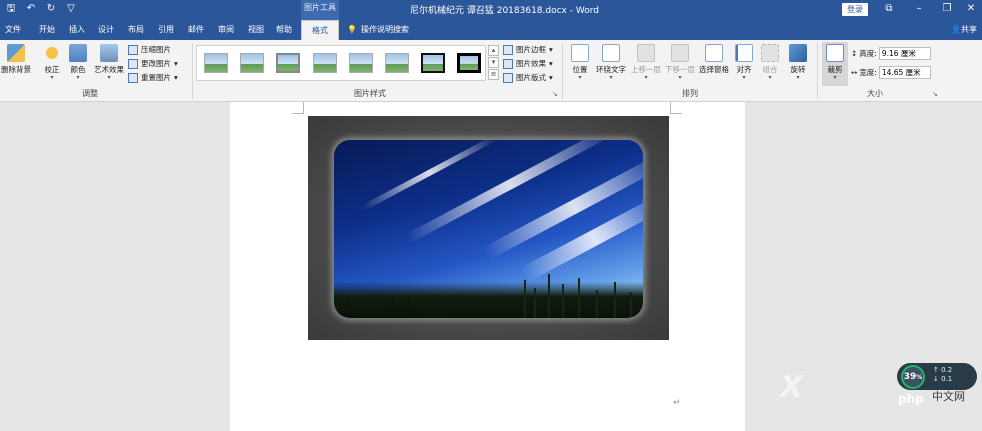  What do you see at coordinates (16, 59) in the screenshot?
I see `remove-background-button: 删除背景` at bounding box center [16, 59].